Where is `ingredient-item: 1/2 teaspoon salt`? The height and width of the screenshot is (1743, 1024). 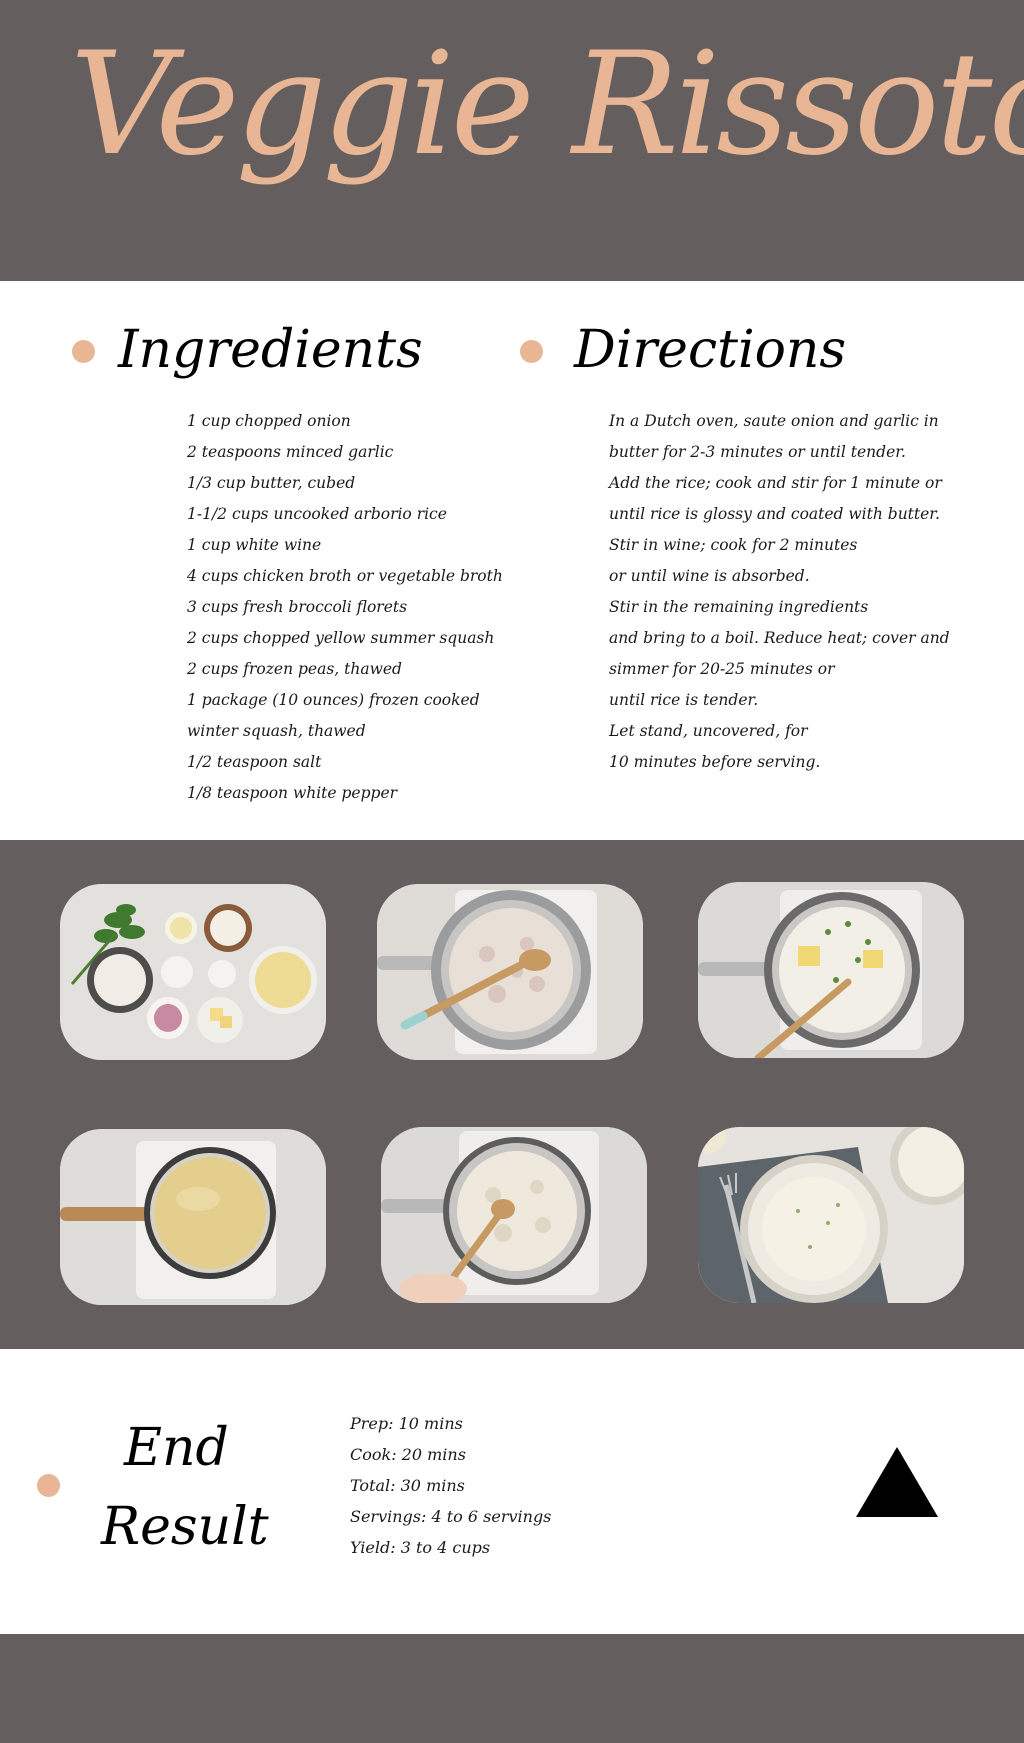
ingredient-item: 1/2 teaspoon salt is located at coordinates (254, 762).